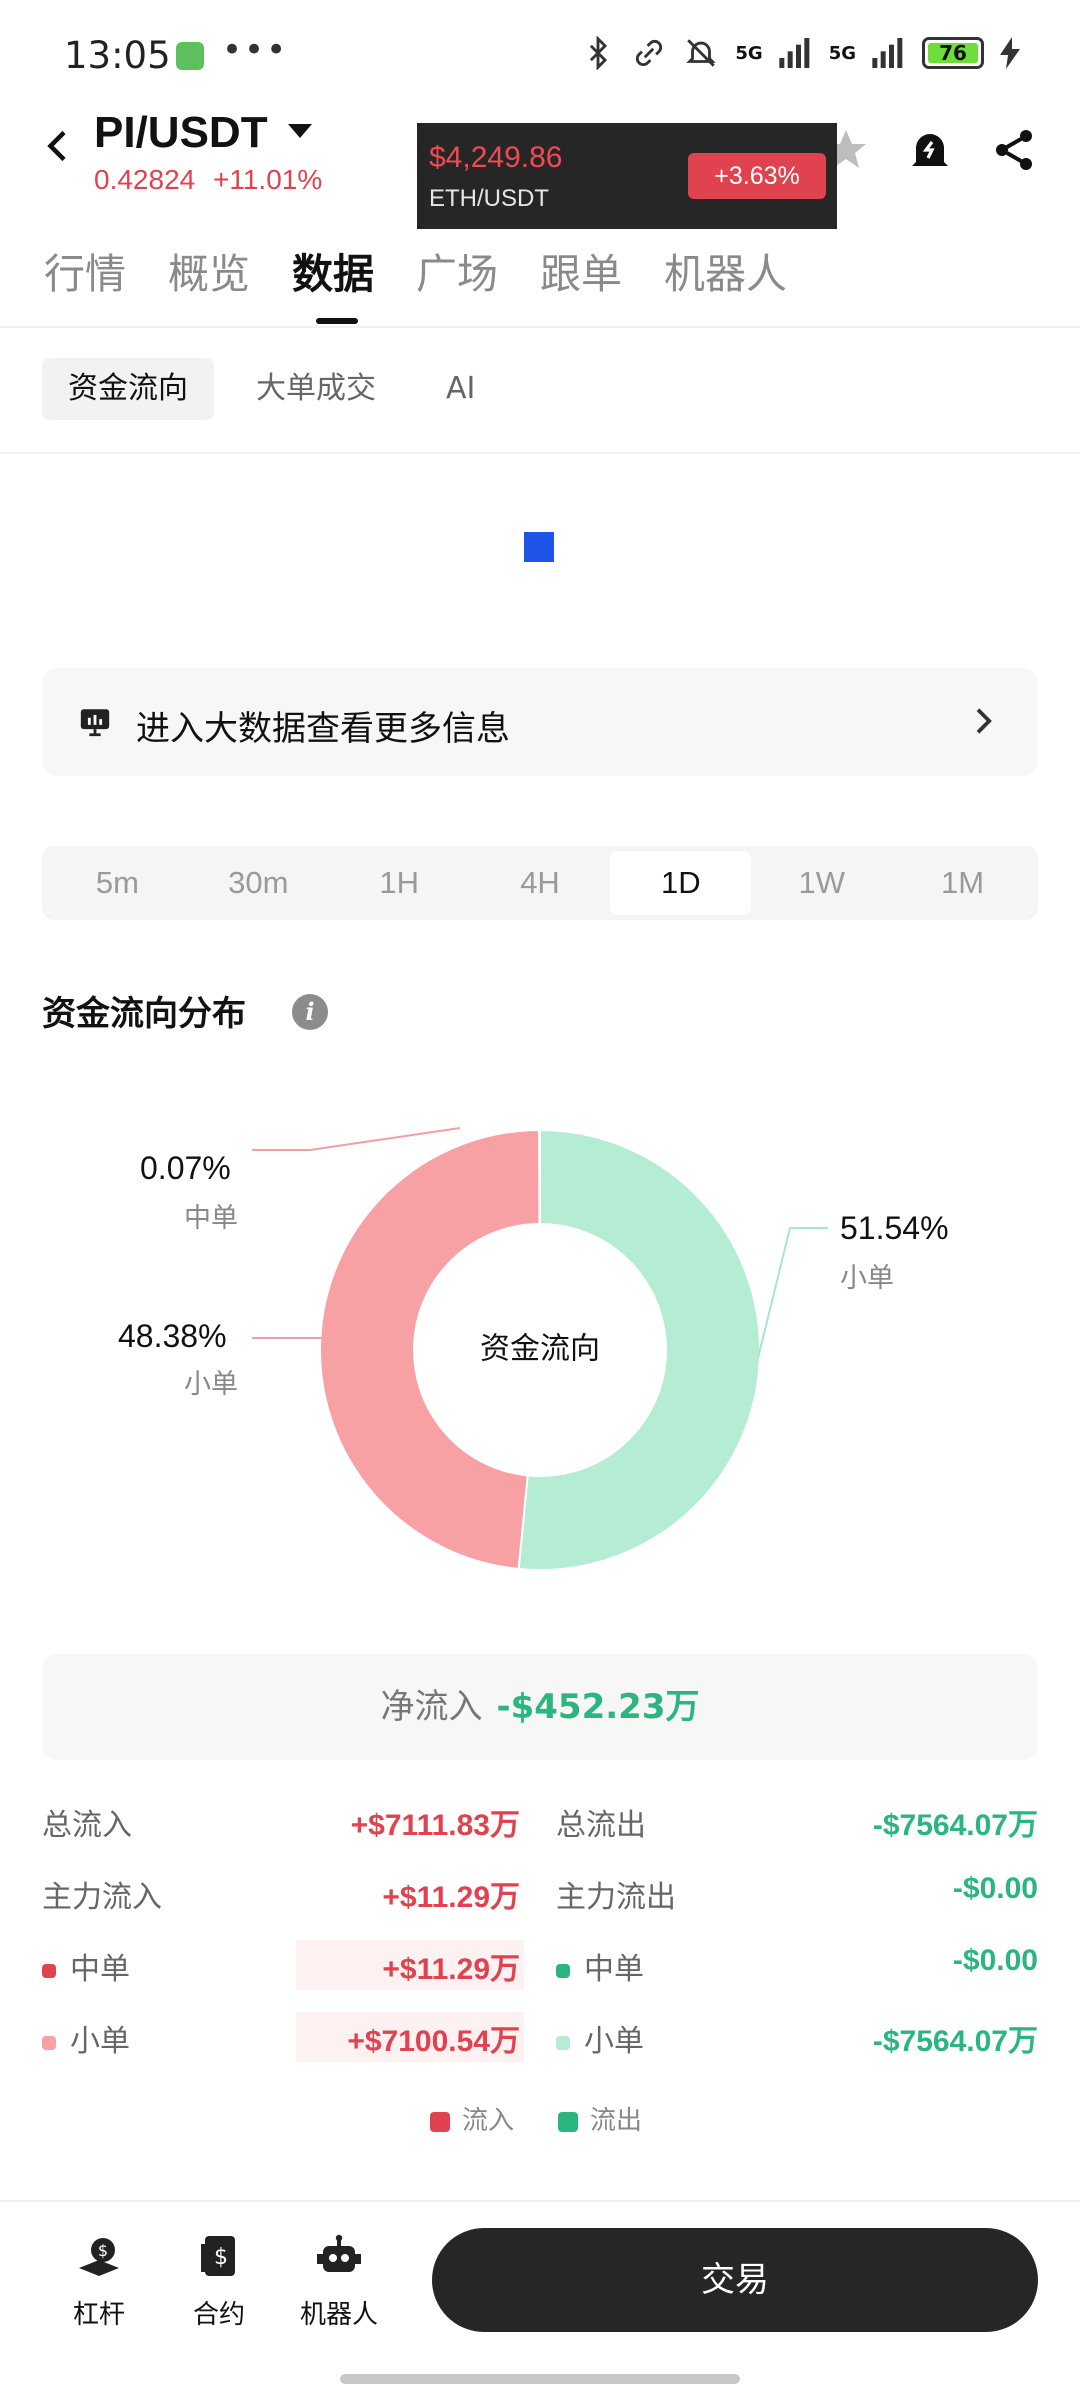  Describe the element at coordinates (338, 2315) in the screenshot. I see `bottom-bot-label: 机器人` at that location.